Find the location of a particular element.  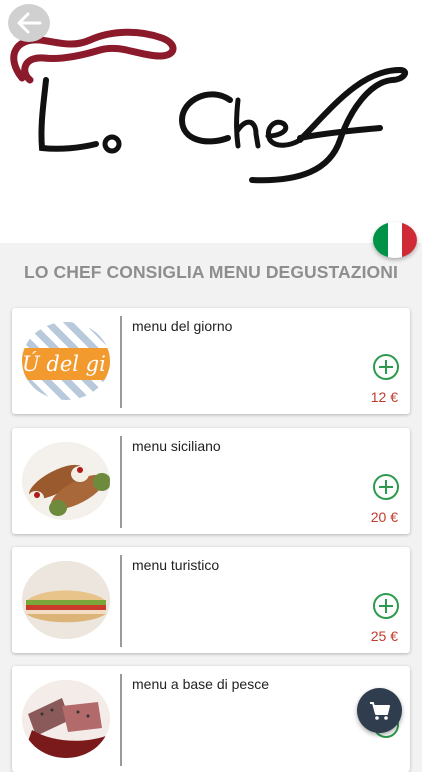

menu-image-label: Ú del gi is located at coordinates (66, 364).